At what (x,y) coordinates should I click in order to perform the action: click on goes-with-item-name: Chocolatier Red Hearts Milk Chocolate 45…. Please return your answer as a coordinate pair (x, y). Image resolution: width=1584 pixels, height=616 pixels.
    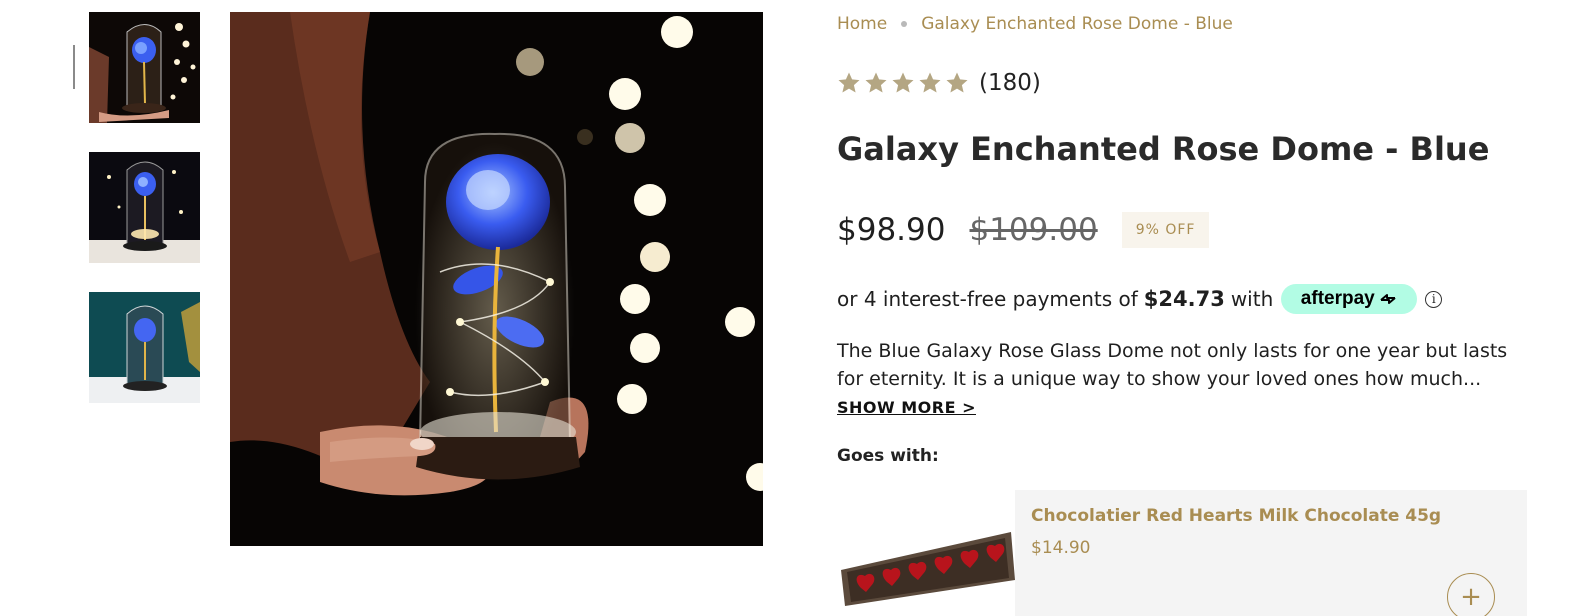
    Looking at the image, I should click on (1236, 516).